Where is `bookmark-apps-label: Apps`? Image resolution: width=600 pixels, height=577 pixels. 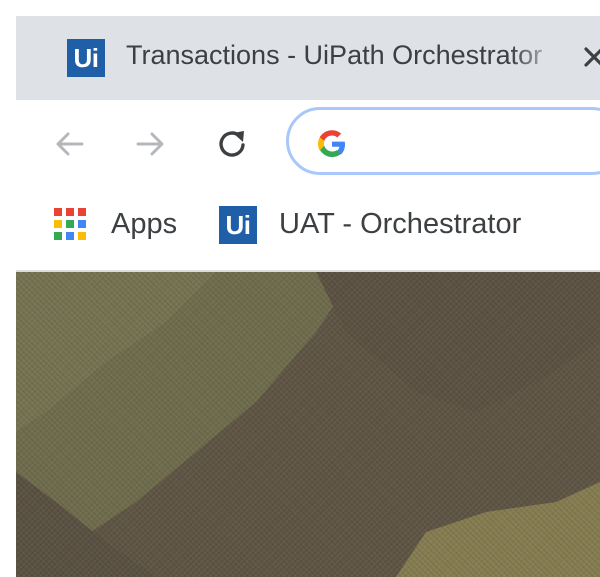 bookmark-apps-label: Apps is located at coordinates (144, 224).